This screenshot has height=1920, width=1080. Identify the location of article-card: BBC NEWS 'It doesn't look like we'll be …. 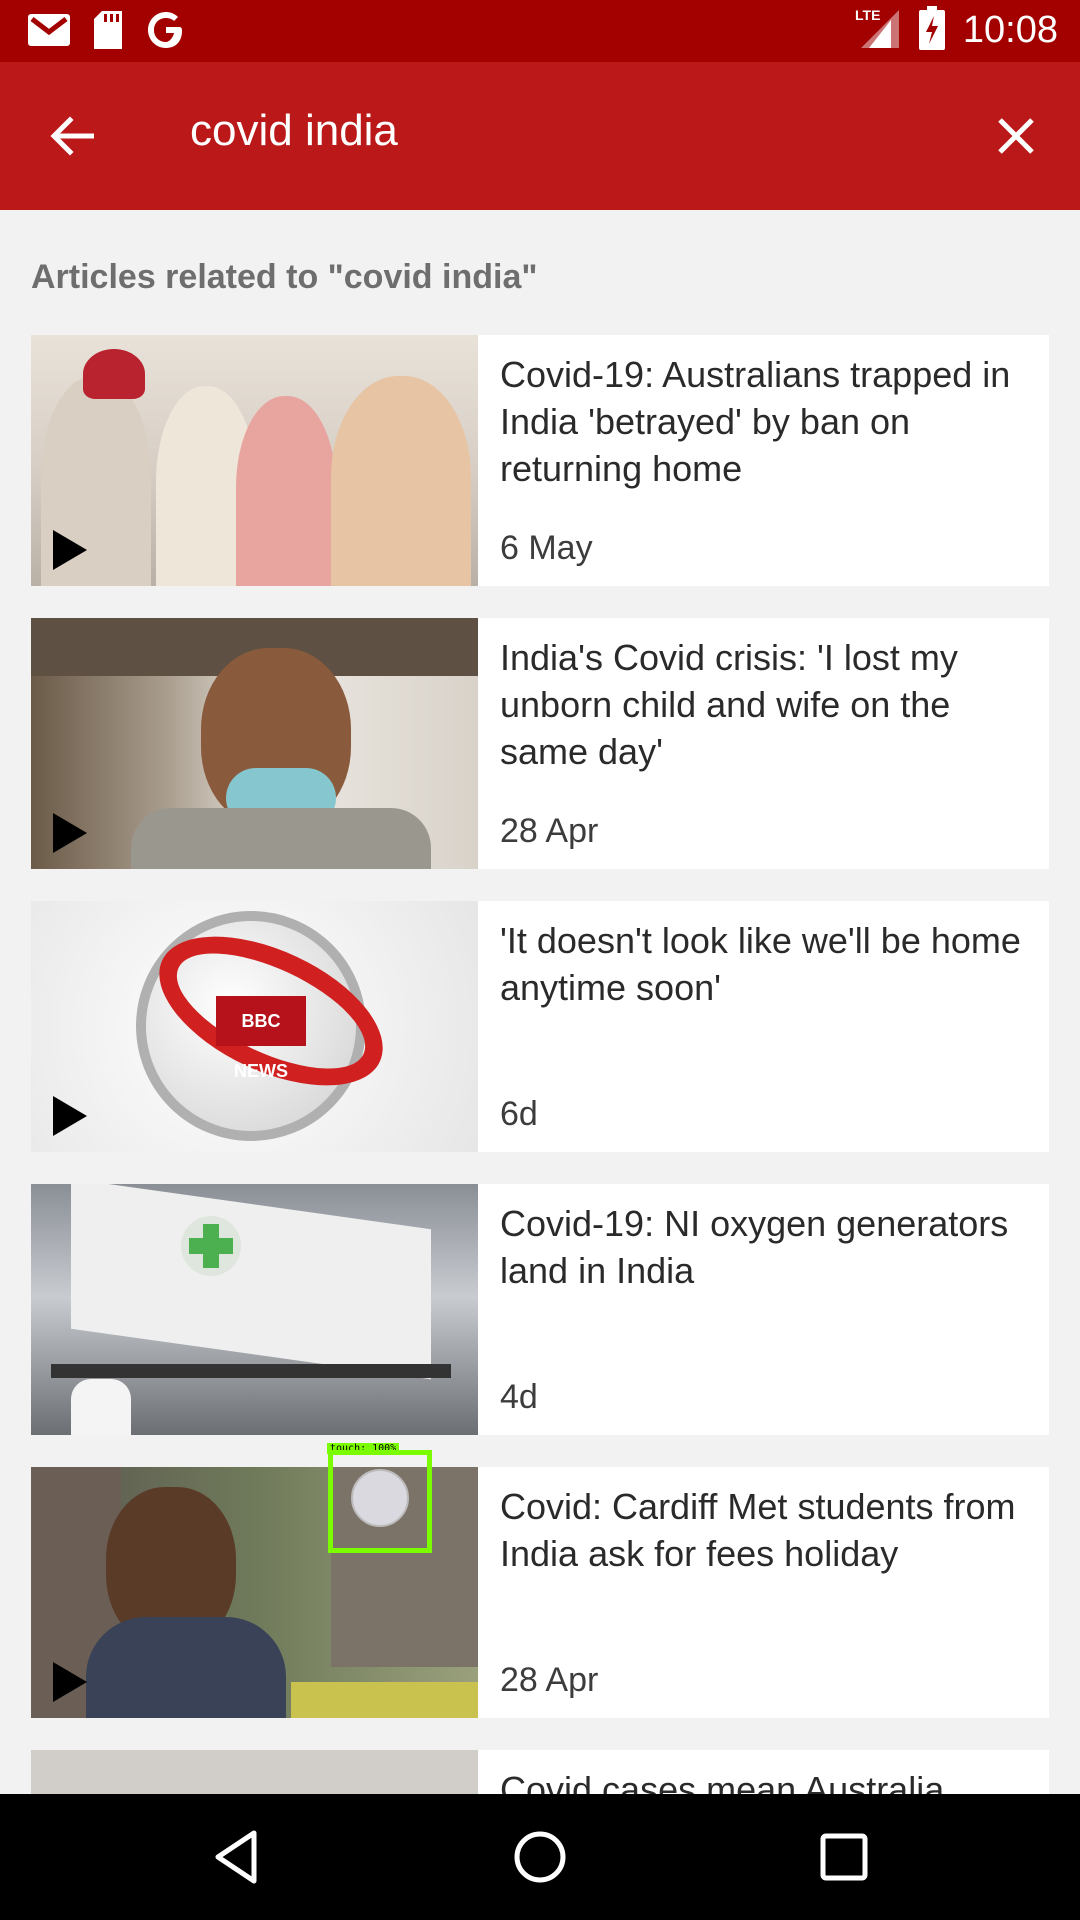
(540, 1026).